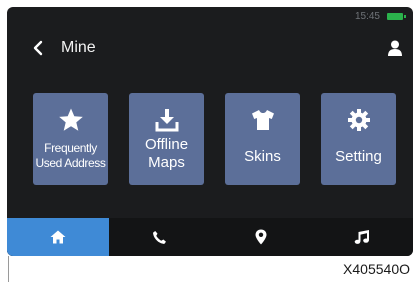  Describe the element at coordinates (70, 139) in the screenshot. I see `frequently-used-address-tile: Frequently Used Address` at that location.